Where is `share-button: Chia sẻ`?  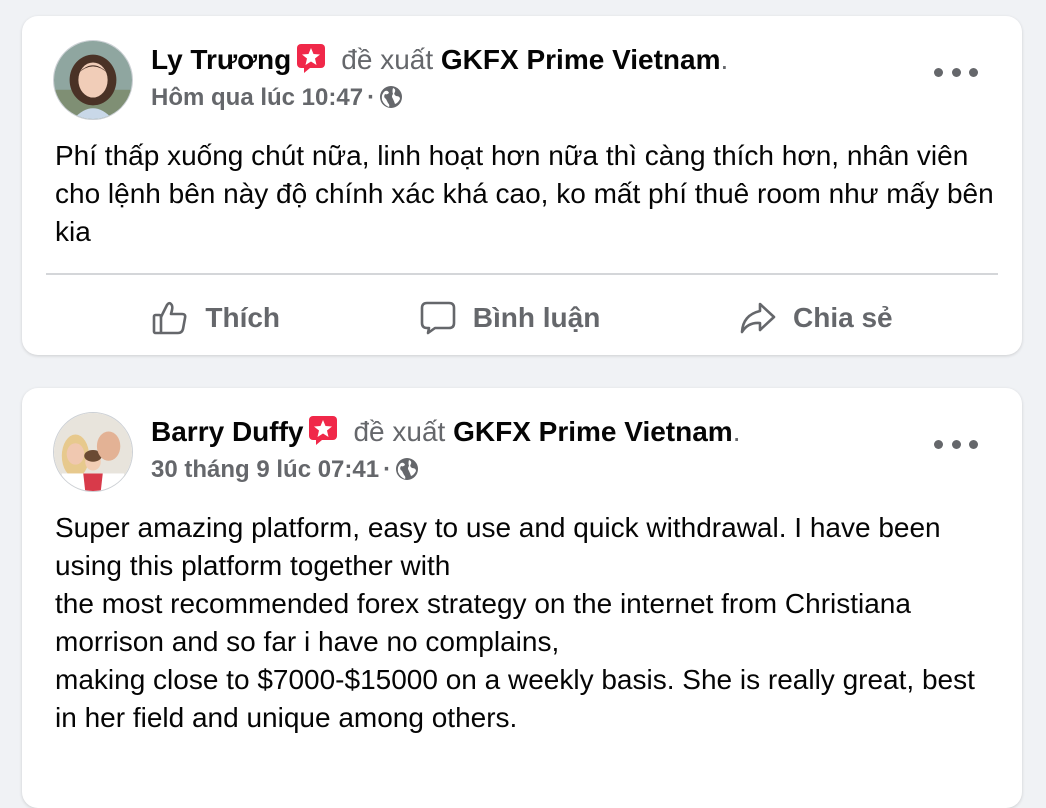 share-button: Chia sẻ is located at coordinates (816, 318).